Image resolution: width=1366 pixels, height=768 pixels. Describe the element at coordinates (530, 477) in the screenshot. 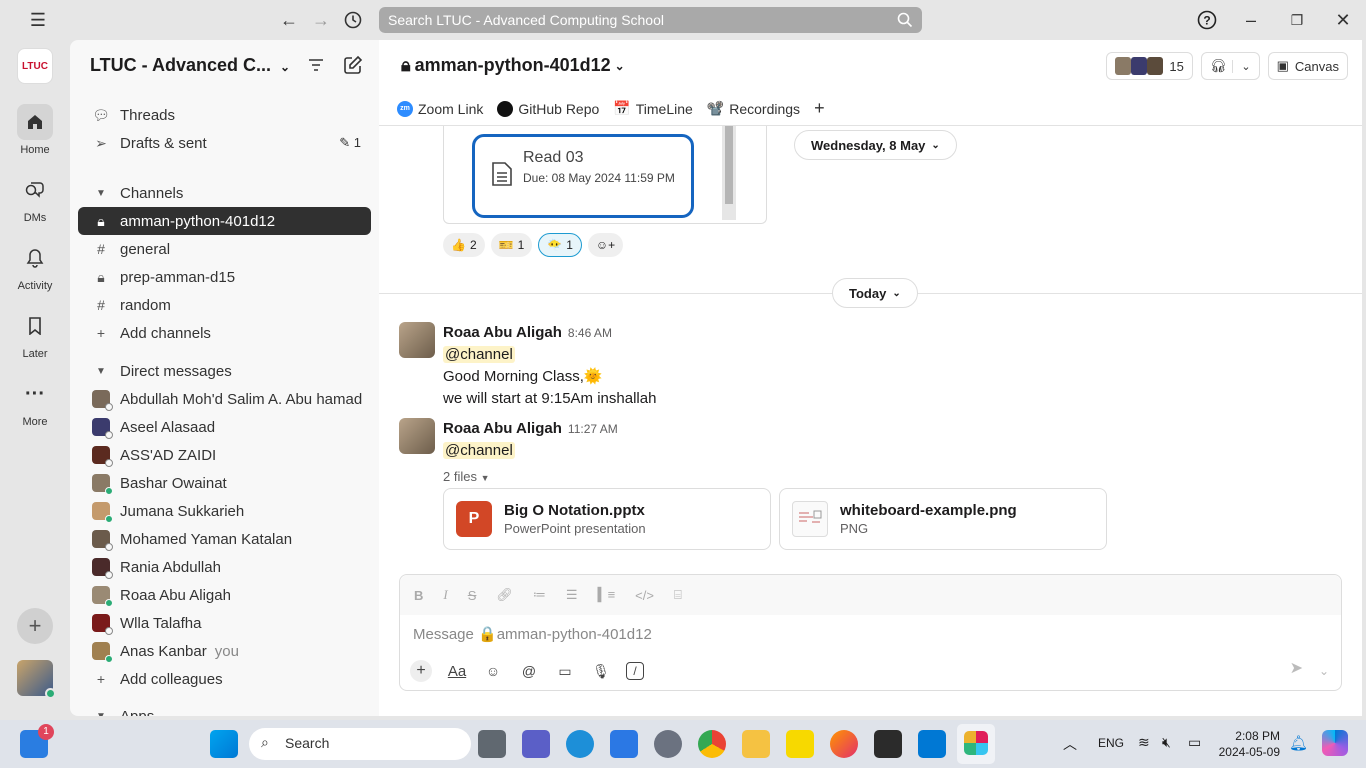

I see `files-toggle: 2 files ▼` at that location.